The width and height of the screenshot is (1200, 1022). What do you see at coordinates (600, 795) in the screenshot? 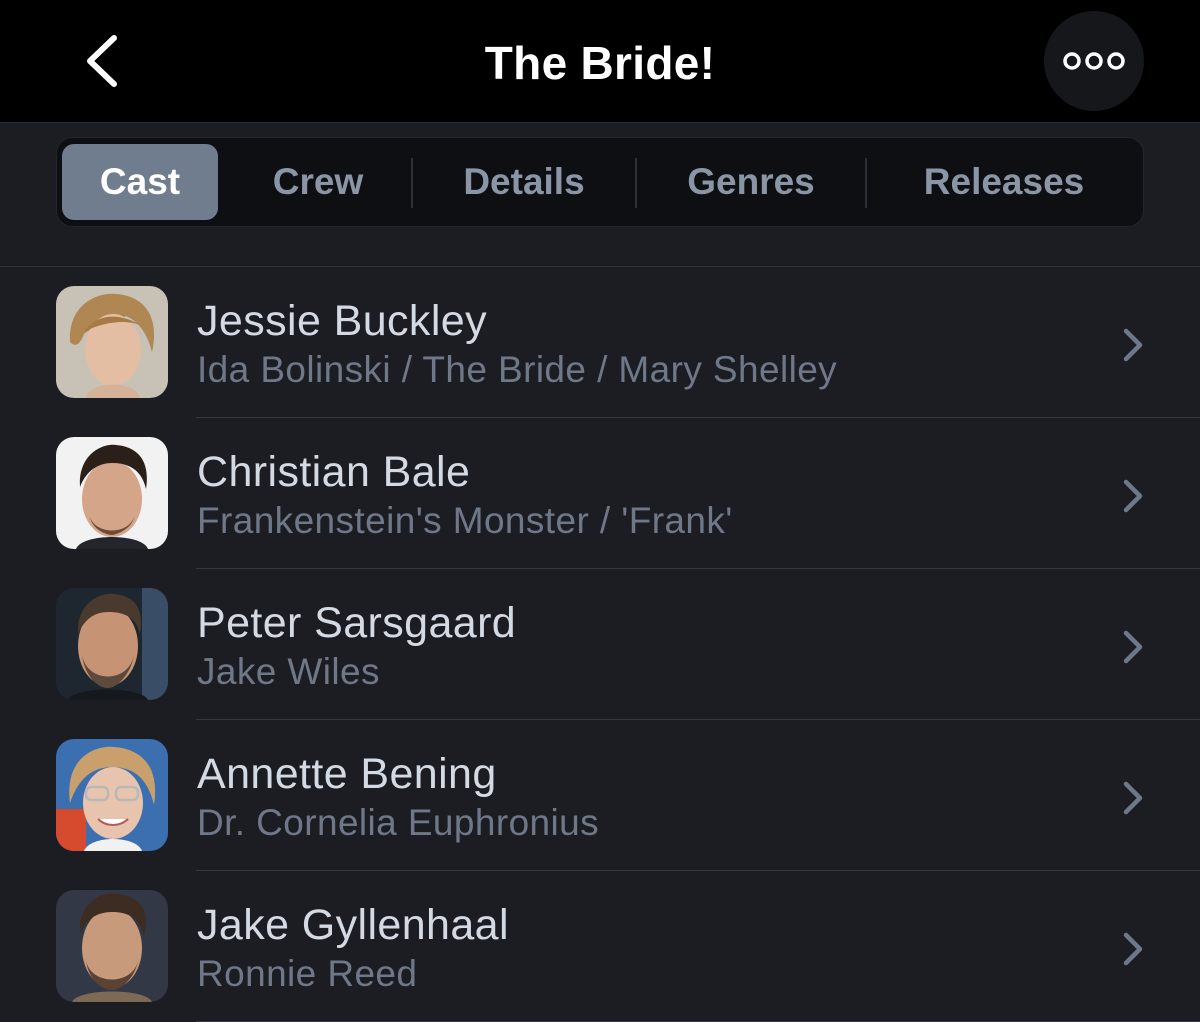
I see `cast-row: Annette Bening Dr. Cornelia Euphronius` at bounding box center [600, 795].